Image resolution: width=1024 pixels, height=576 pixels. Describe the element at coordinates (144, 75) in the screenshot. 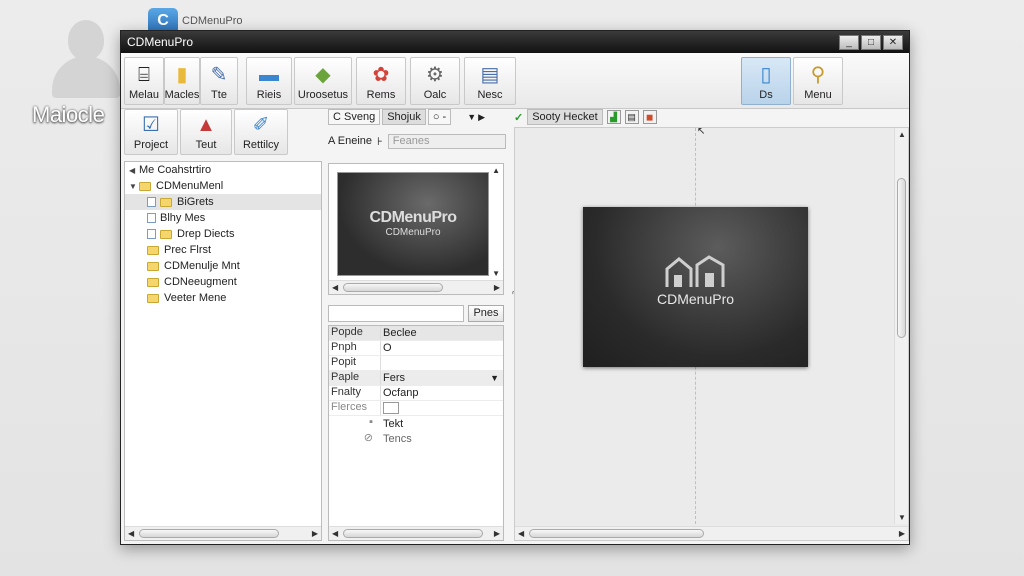

I see `menu-icon: ⌸` at that location.